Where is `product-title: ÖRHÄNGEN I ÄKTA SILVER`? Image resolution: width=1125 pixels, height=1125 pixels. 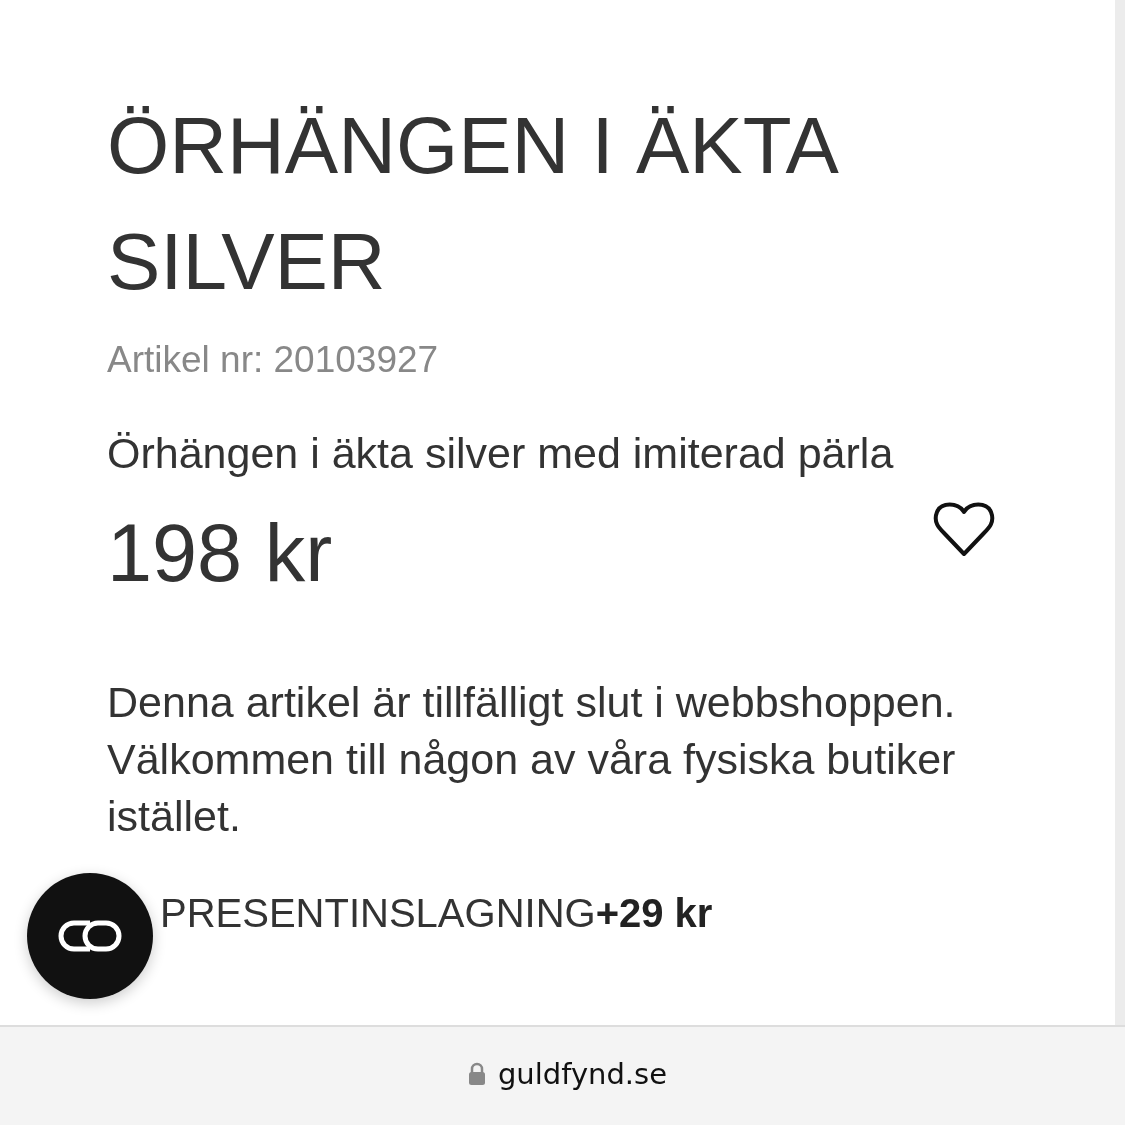 product-title: ÖRHÄNGEN I ÄKTA SILVER is located at coordinates (472, 204).